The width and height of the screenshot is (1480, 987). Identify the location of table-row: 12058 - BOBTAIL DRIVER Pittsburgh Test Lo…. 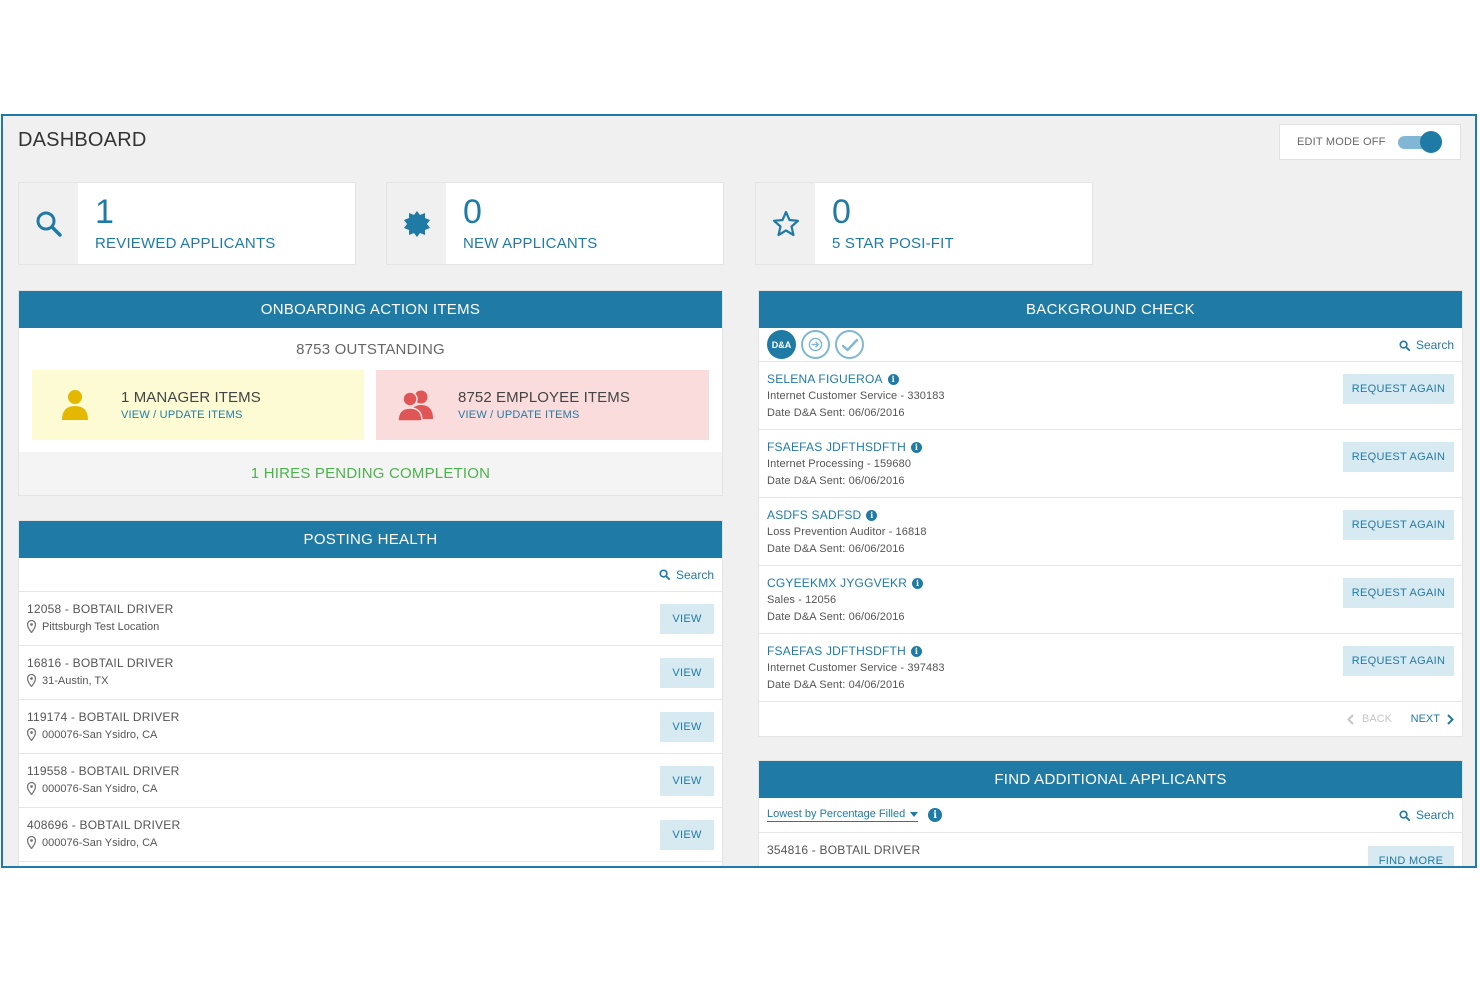
(370, 619).